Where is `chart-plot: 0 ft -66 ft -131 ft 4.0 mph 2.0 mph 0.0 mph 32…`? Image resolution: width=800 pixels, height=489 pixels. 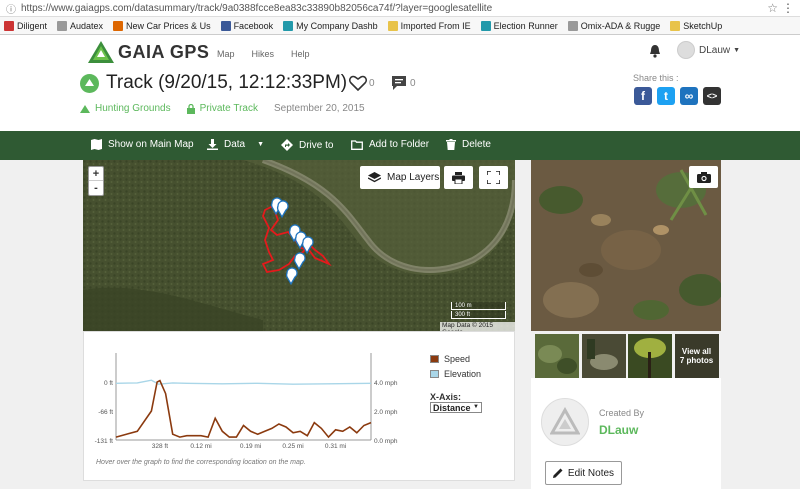
chart-plot: 0 ft -66 ft -131 ft 4.0 mph 2.0 mph 0.0 mph 32… is located at coordinates (254, 392).